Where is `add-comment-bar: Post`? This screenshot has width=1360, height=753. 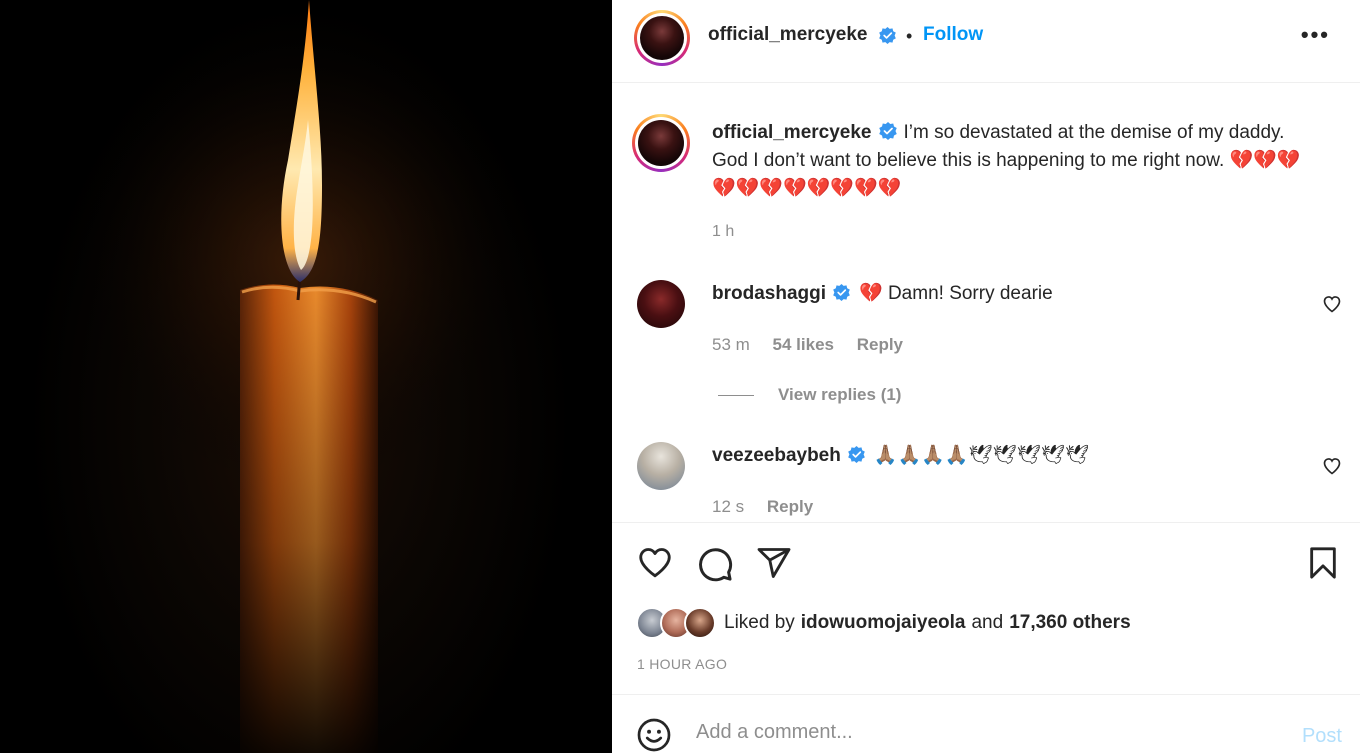 add-comment-bar: Post is located at coordinates (986, 723).